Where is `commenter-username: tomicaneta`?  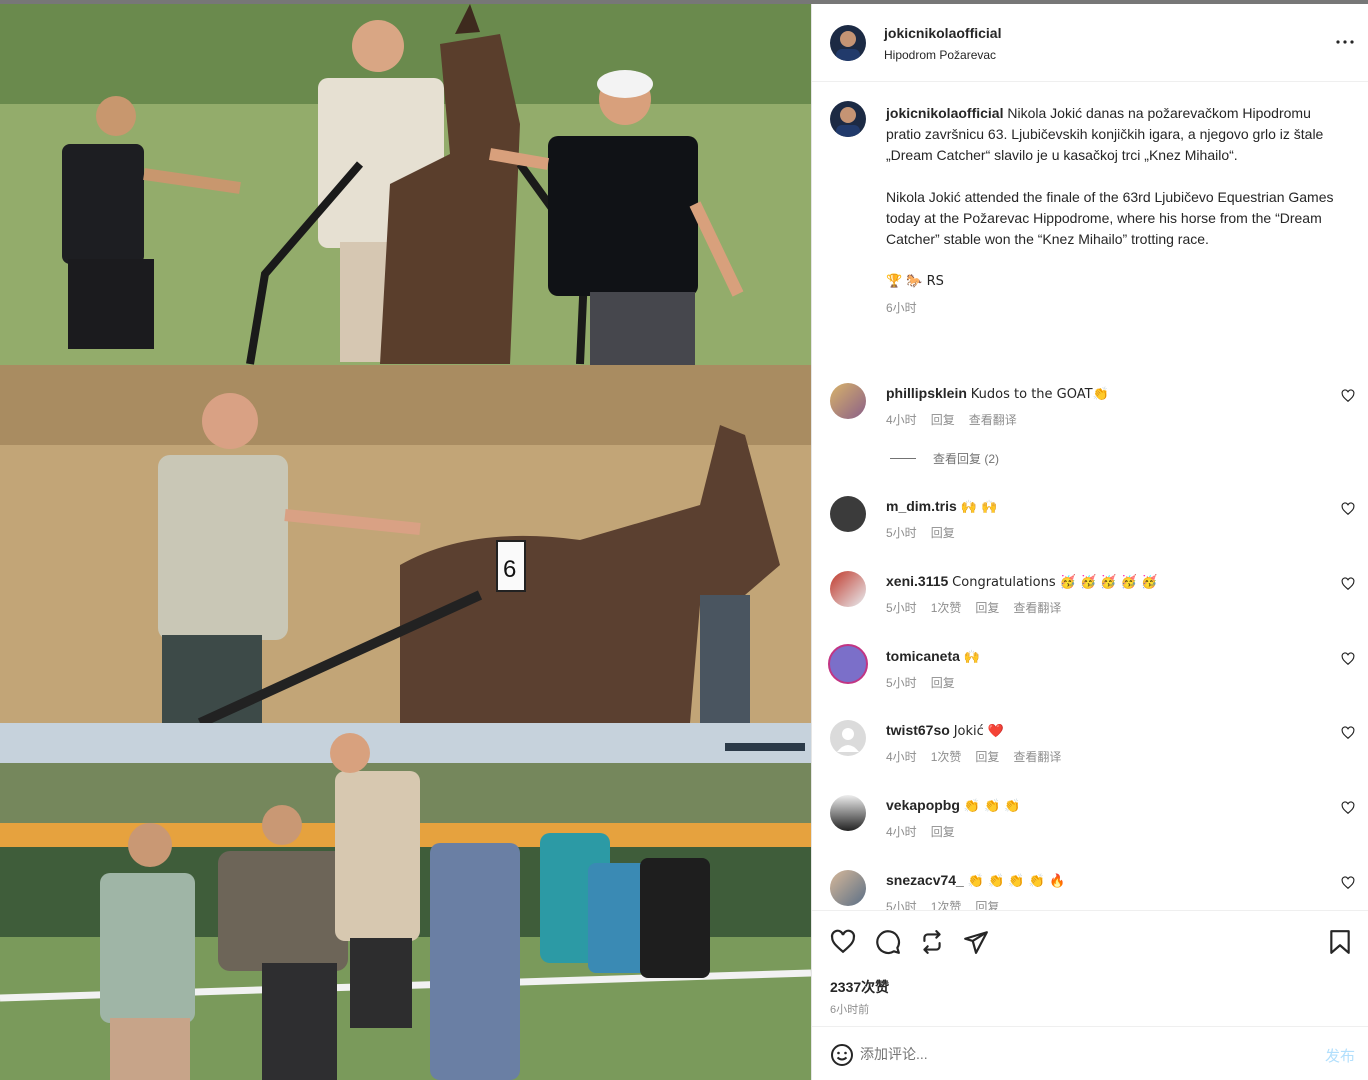 commenter-username: tomicaneta is located at coordinates (923, 656).